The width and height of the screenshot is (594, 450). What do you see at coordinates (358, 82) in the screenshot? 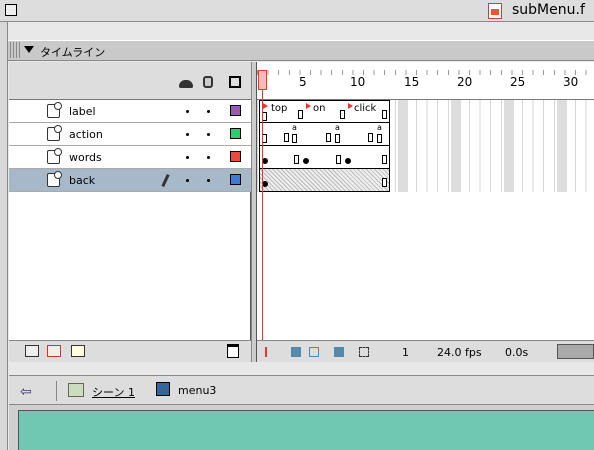
I see `ruler-tick: 10` at bounding box center [358, 82].